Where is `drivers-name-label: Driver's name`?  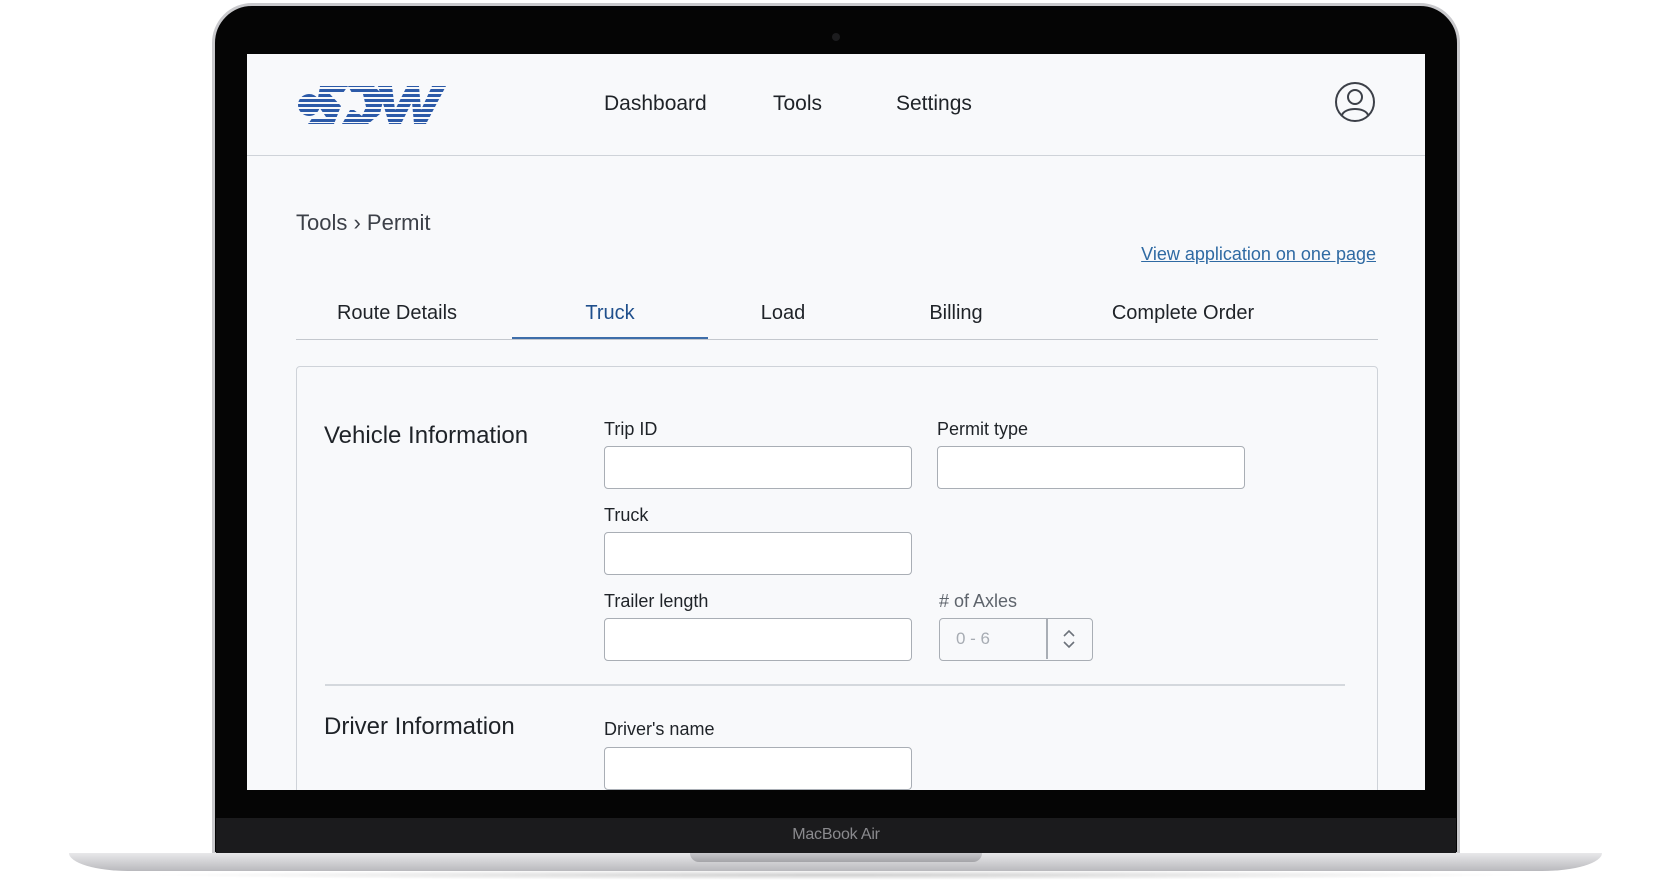
drivers-name-label: Driver's name is located at coordinates (659, 729).